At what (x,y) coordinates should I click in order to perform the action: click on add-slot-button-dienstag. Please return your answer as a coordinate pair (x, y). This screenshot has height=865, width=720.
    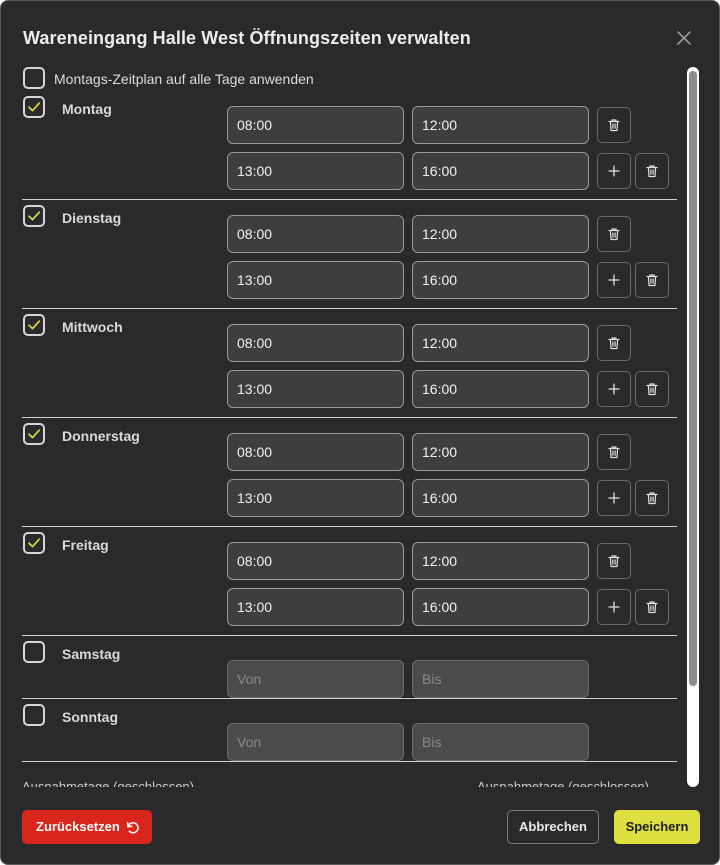
    Looking at the image, I should click on (614, 280).